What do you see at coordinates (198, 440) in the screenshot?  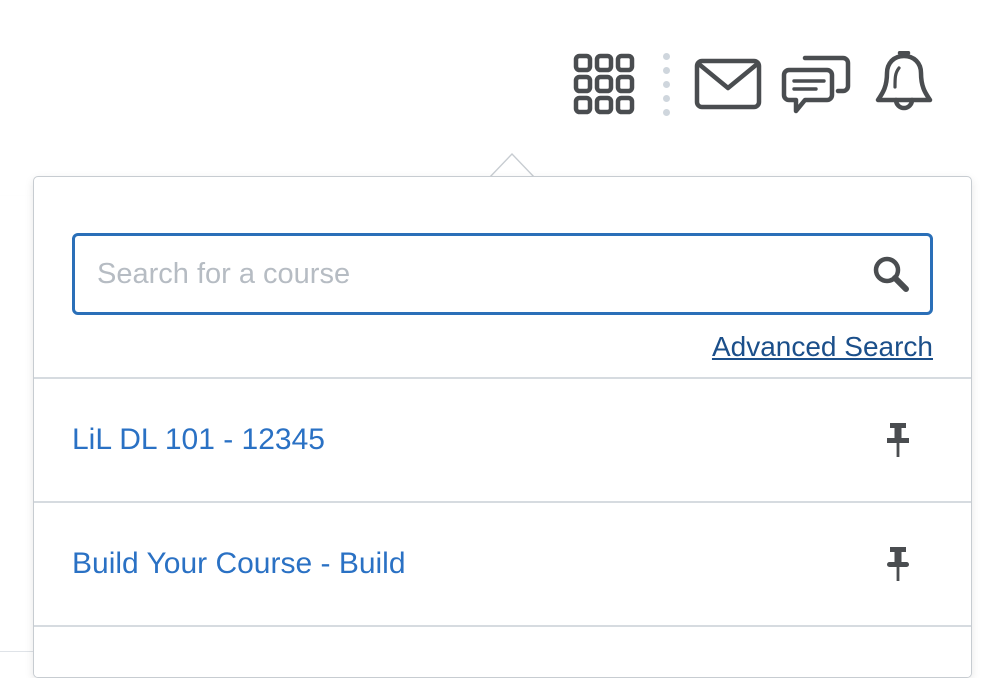 I see `course-link: LiL DL 101 - 12345` at bounding box center [198, 440].